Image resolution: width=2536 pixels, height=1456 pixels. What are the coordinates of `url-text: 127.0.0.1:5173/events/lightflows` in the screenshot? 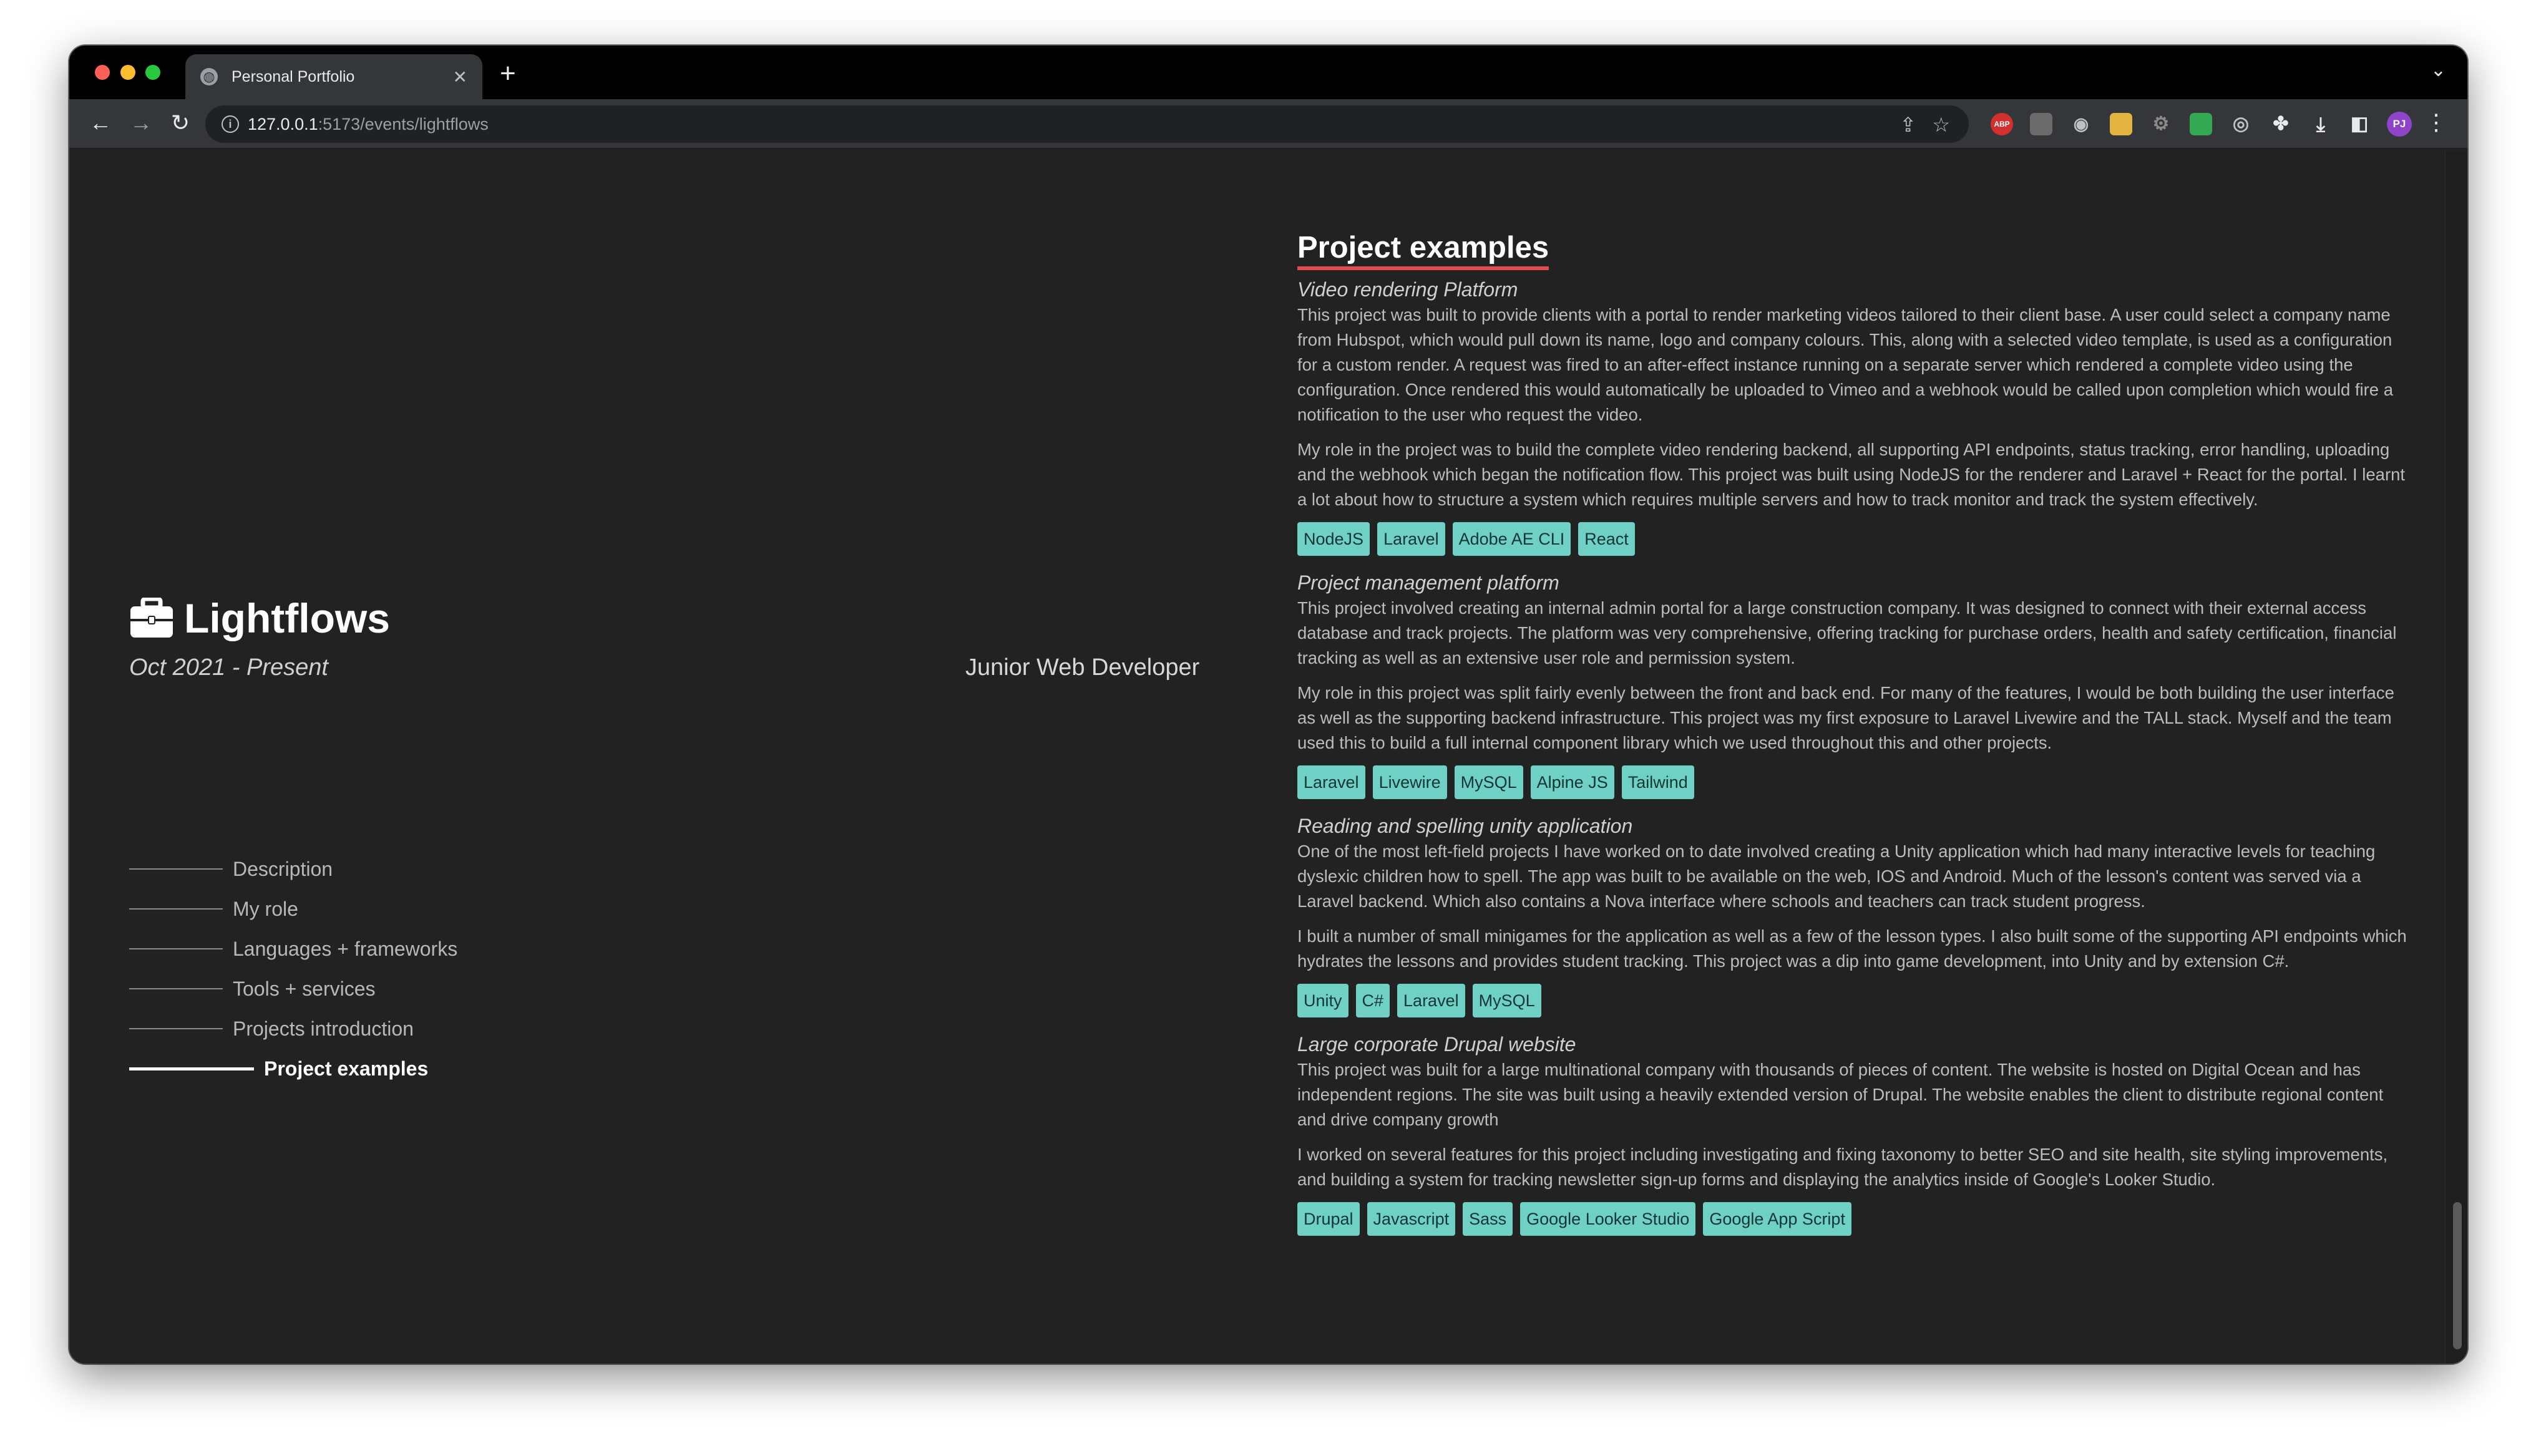 It's located at (368, 124).